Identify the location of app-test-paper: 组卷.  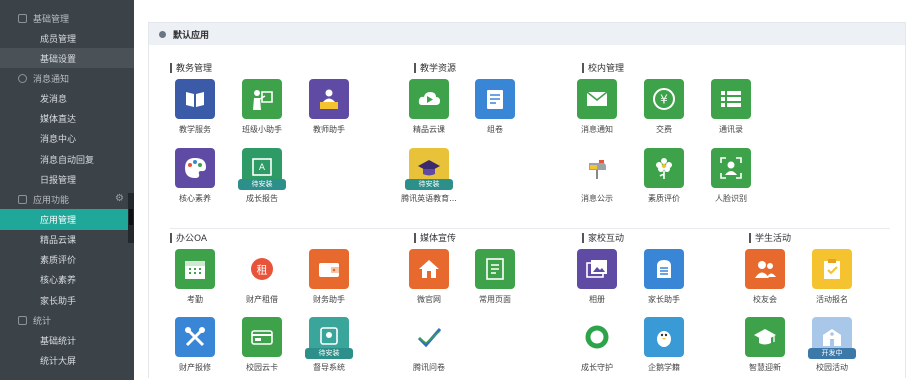
(495, 107).